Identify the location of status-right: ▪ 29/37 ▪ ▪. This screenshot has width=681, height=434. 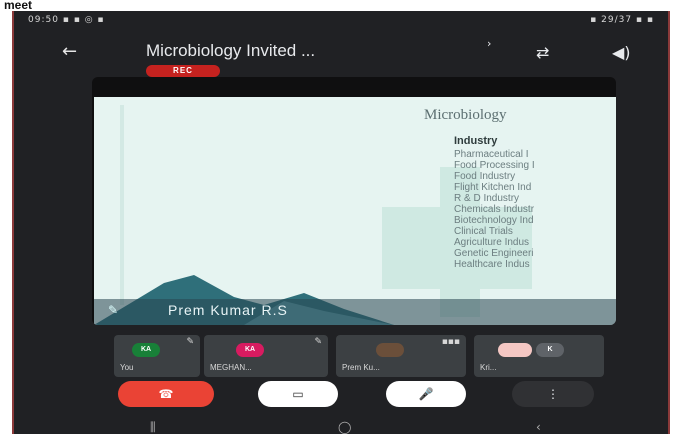
(622, 20).